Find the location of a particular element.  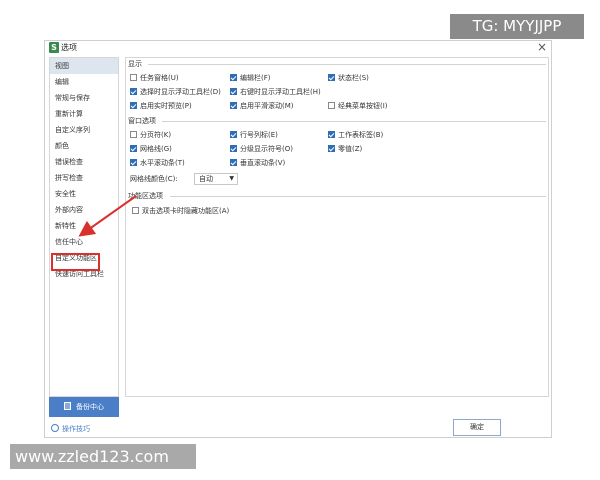

annotation-arrow is located at coordinates (107, 216).